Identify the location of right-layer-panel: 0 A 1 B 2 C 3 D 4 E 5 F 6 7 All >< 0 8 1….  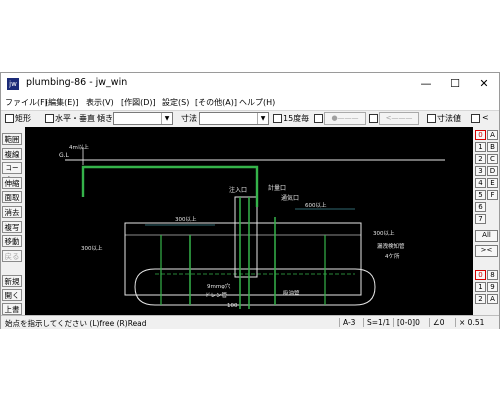
(486, 222).